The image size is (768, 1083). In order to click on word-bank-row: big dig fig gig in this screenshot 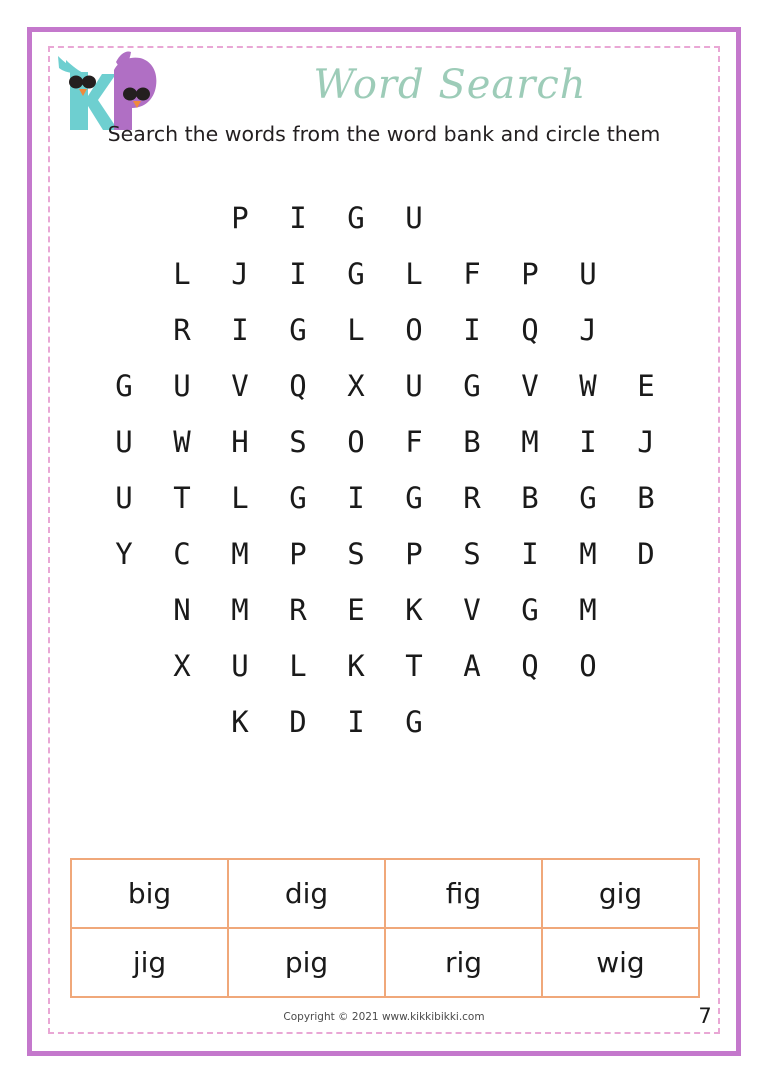, I will do `click(385, 893)`.